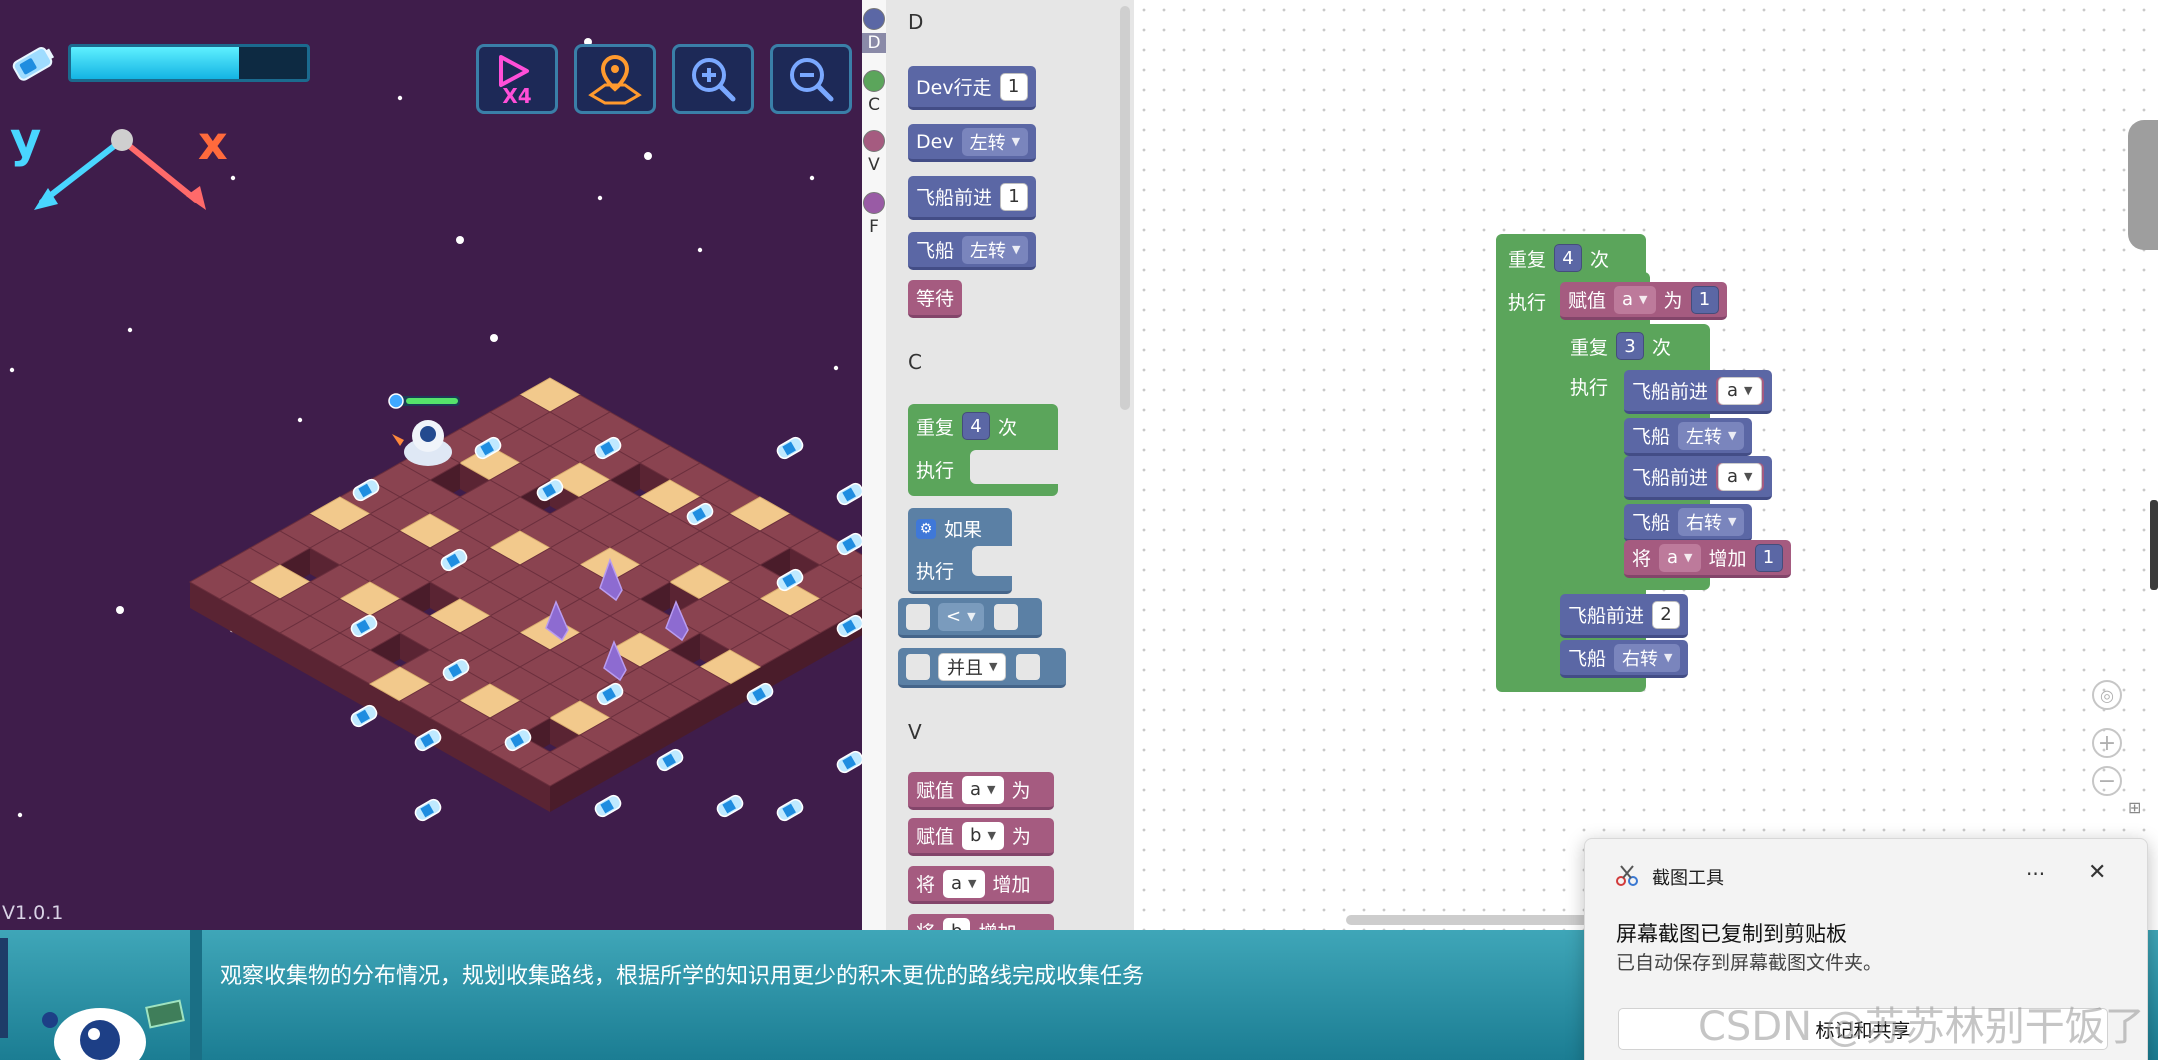  I want to click on watermark: CSDN @苏苏林别干饭了, so click(1921, 1027).